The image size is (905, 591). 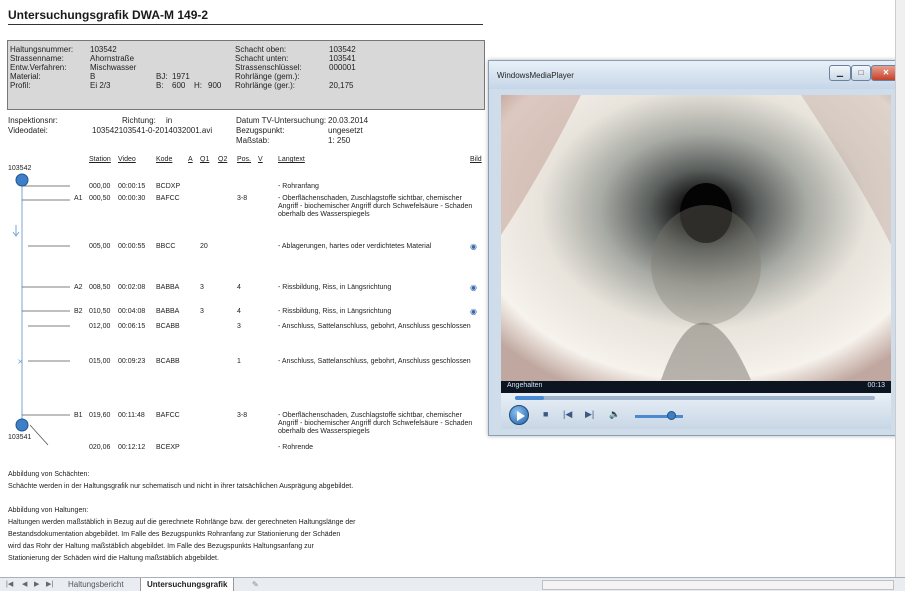 I want to click on new-sheet-icon: ✎, so click(x=255, y=584).